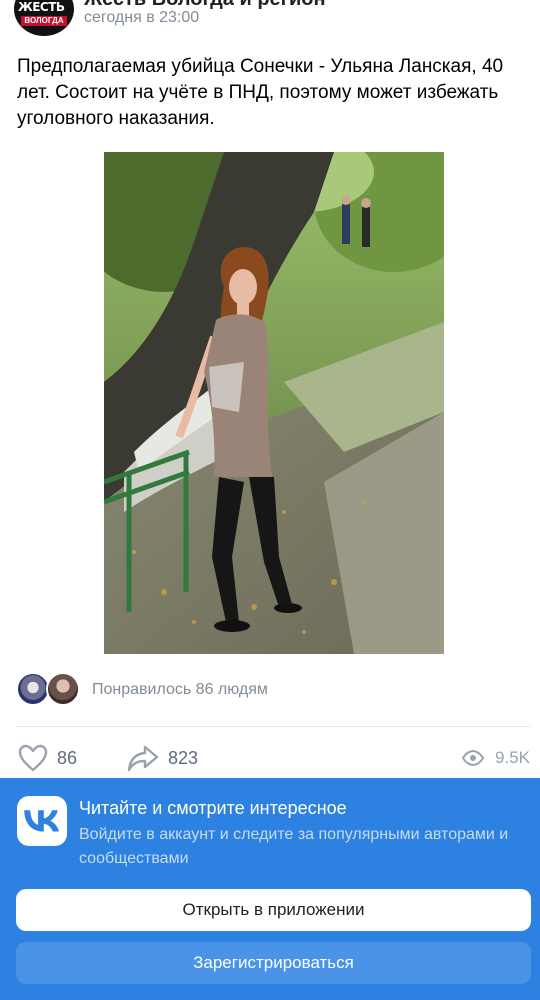  Describe the element at coordinates (183, 757) in the screenshot. I see `shares-count: 823` at that location.